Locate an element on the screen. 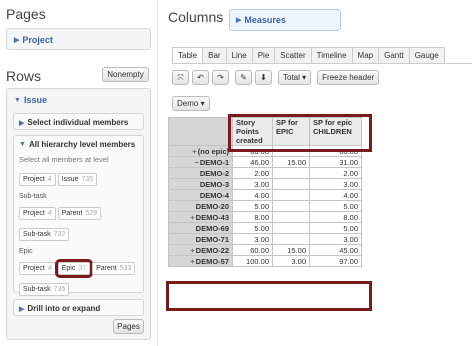 This screenshot has height=346, width=474. level-chip-parent: Parent 529 is located at coordinates (79, 213).